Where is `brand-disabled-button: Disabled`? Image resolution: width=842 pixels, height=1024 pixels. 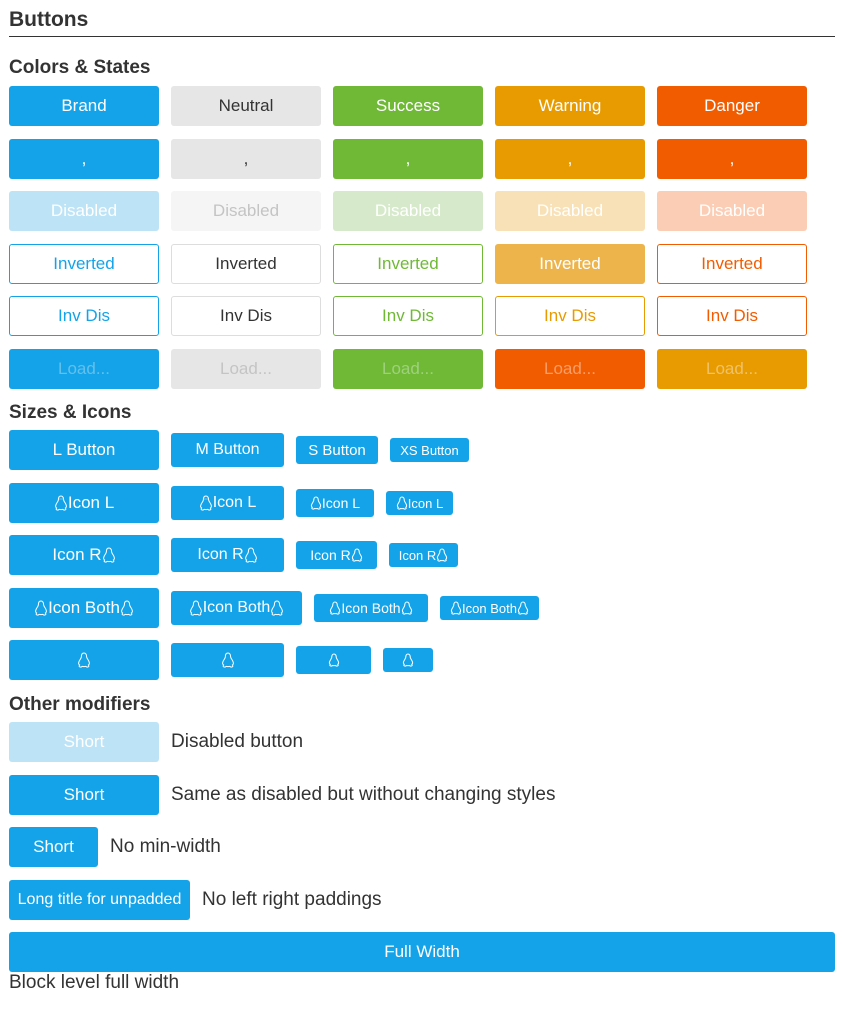
brand-disabled-button: Disabled is located at coordinates (84, 211).